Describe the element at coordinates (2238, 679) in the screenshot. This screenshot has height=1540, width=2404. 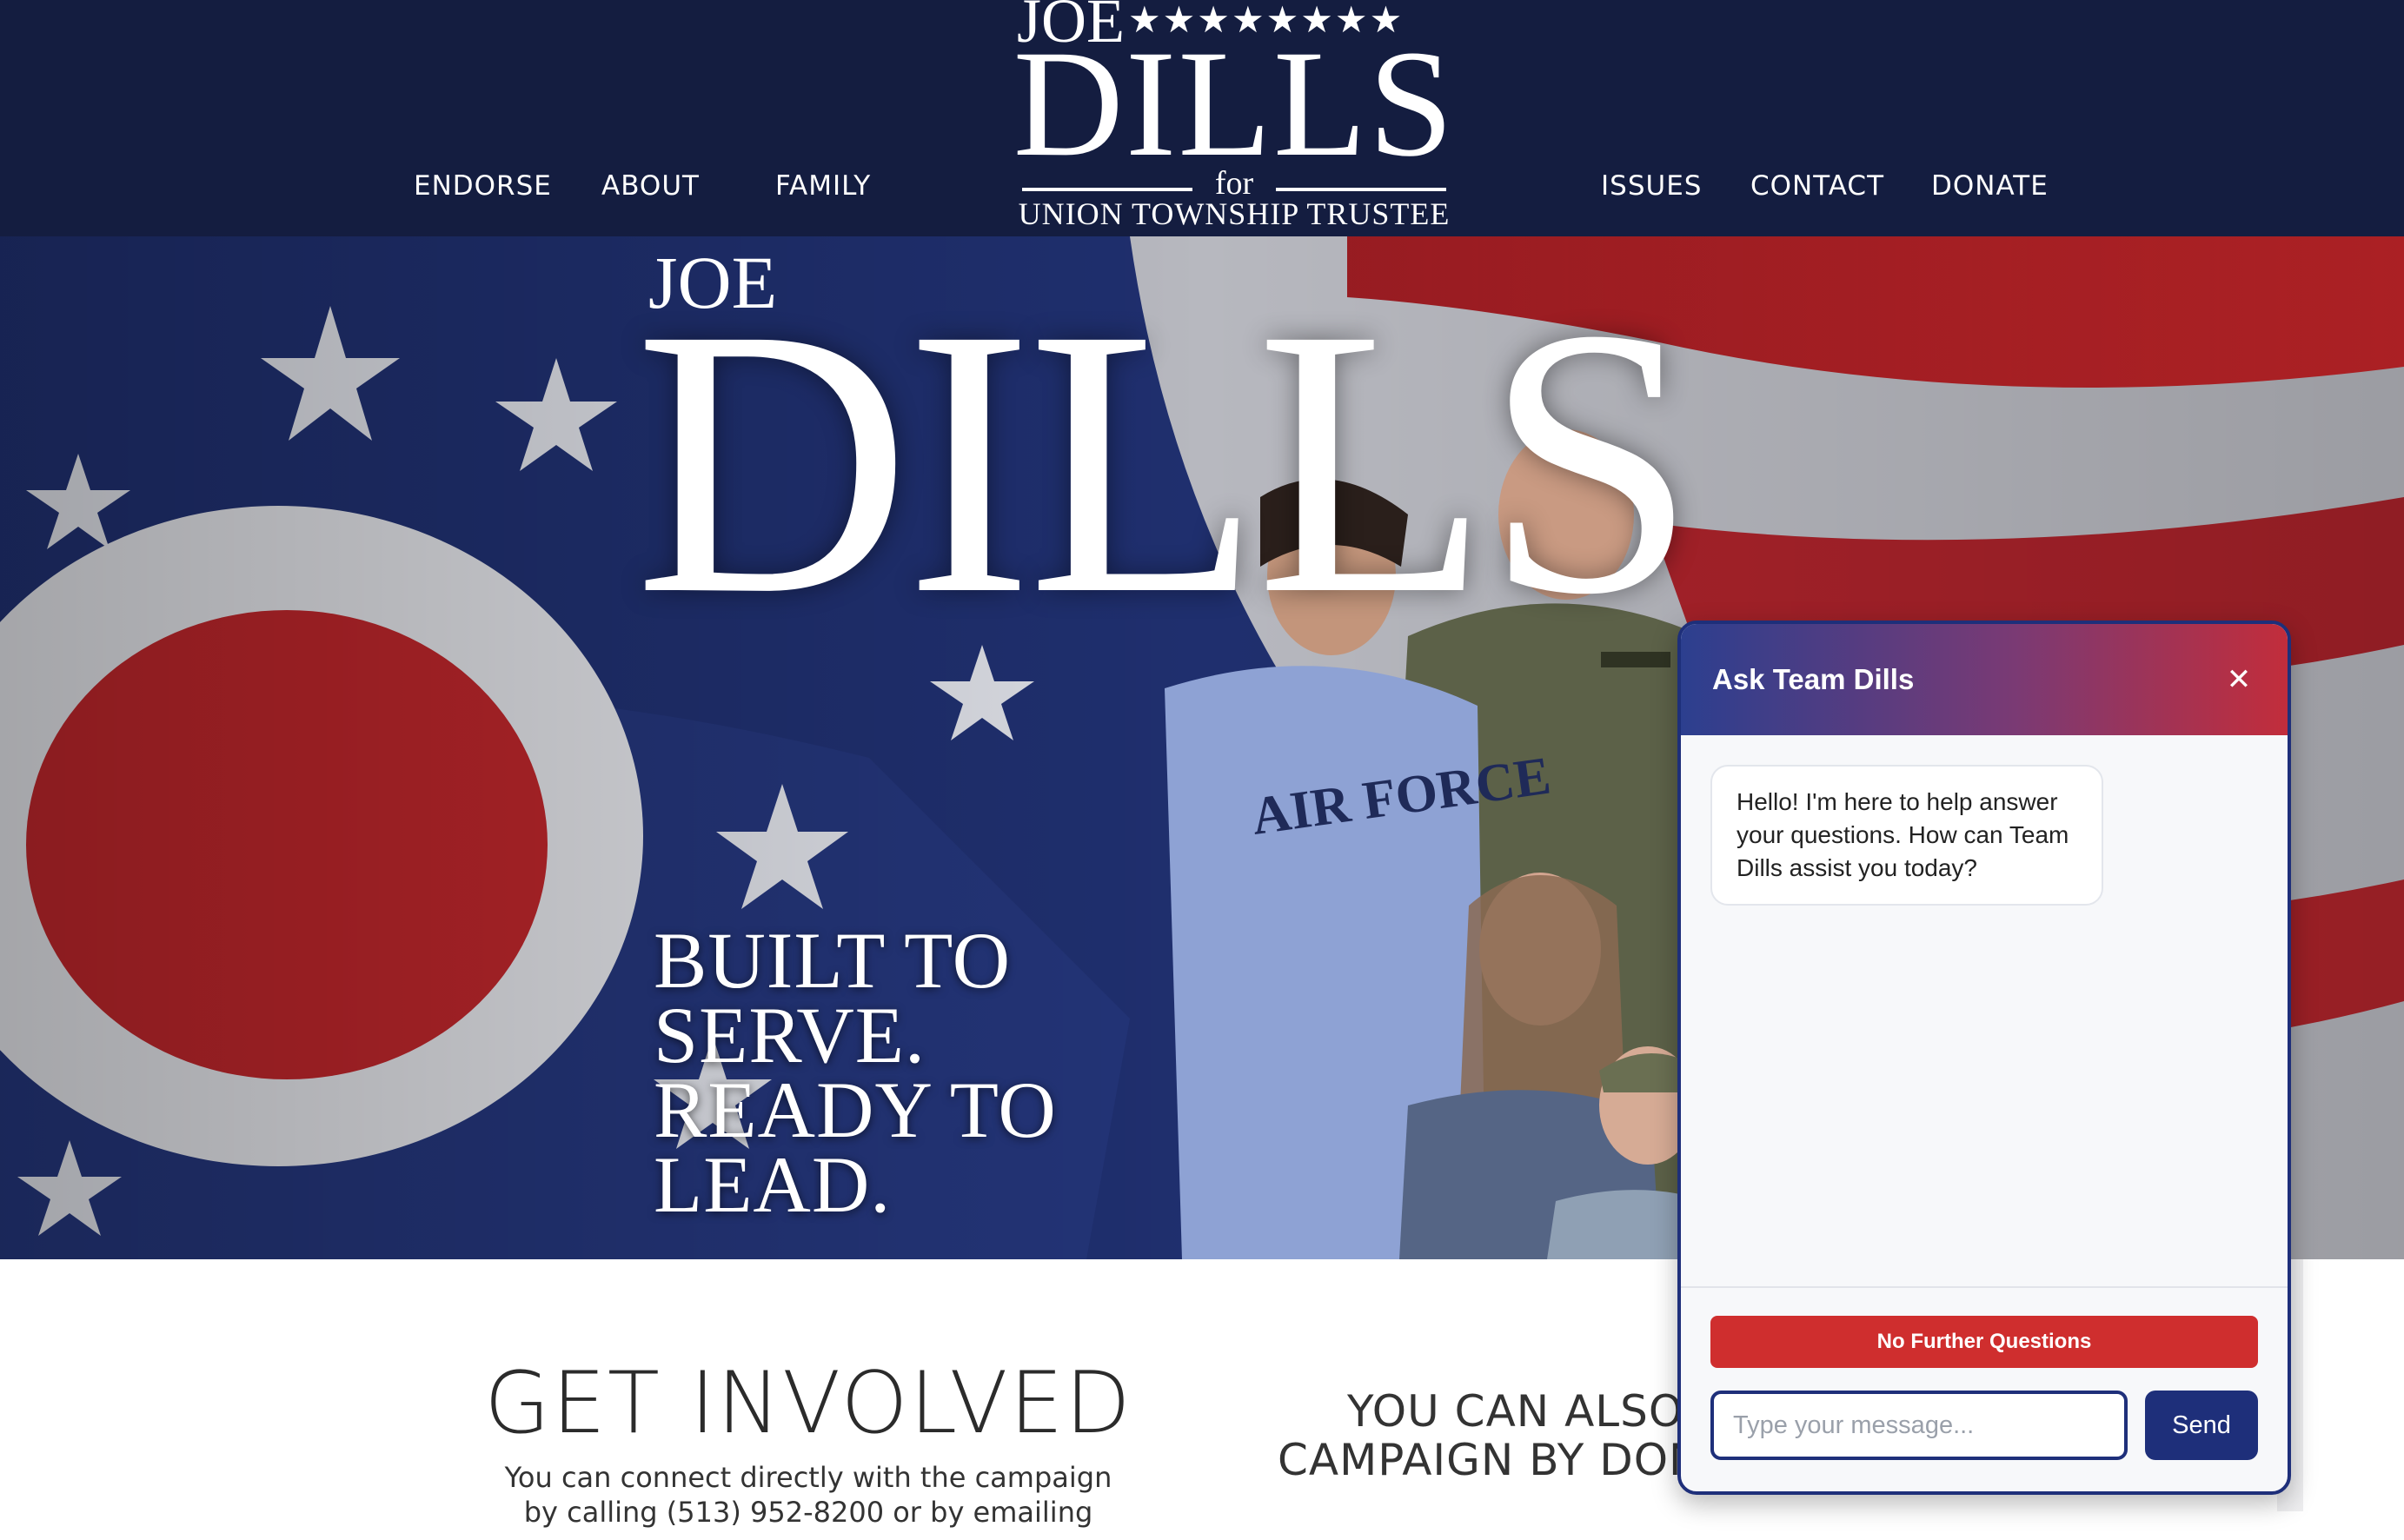
I see `close-icon: ✕` at that location.